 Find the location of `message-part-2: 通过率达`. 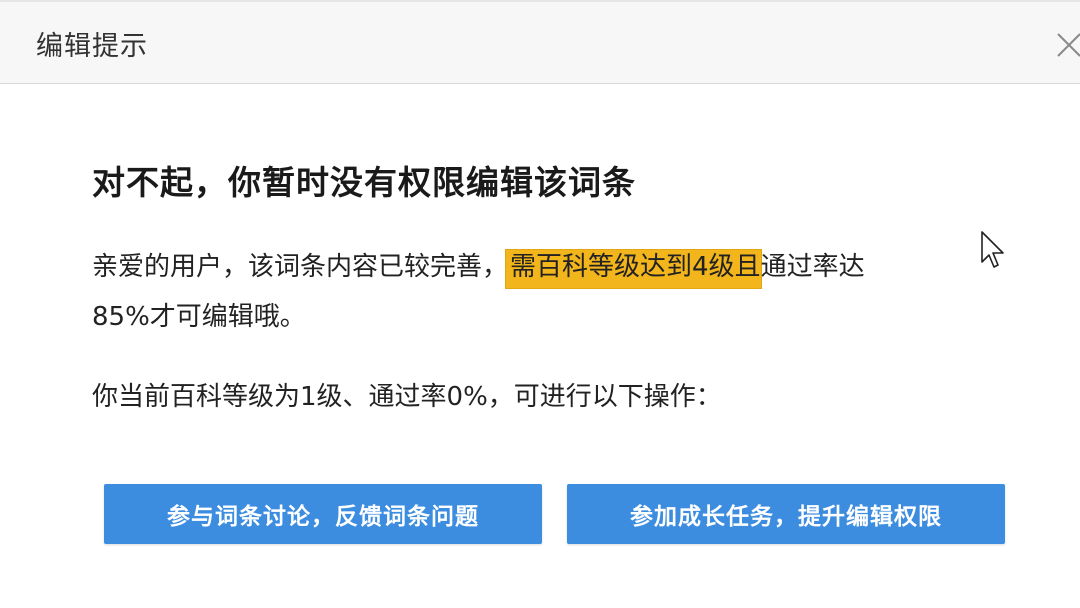

message-part-2: 通过率达 is located at coordinates (812, 267).